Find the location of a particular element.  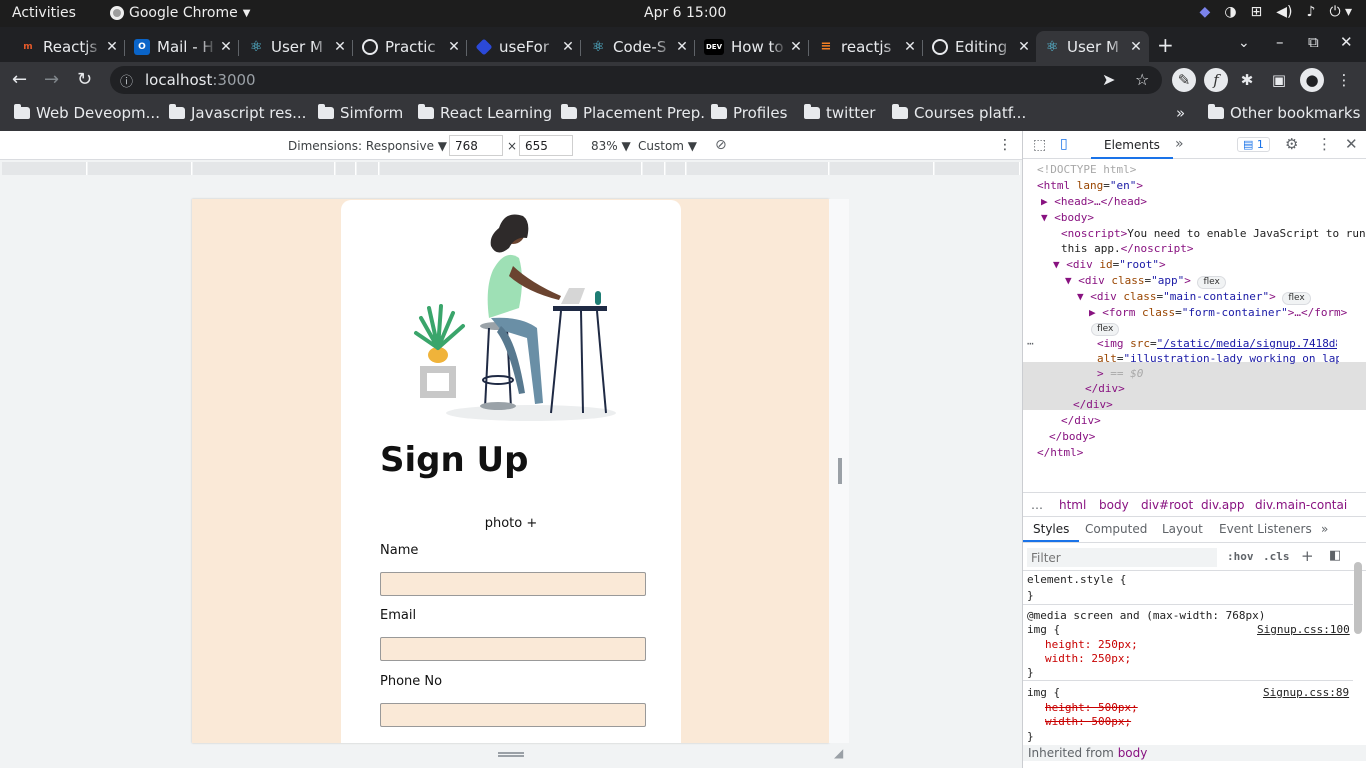

root-div-node: ▼ <div id="root"> is located at coordinates (1109, 264).